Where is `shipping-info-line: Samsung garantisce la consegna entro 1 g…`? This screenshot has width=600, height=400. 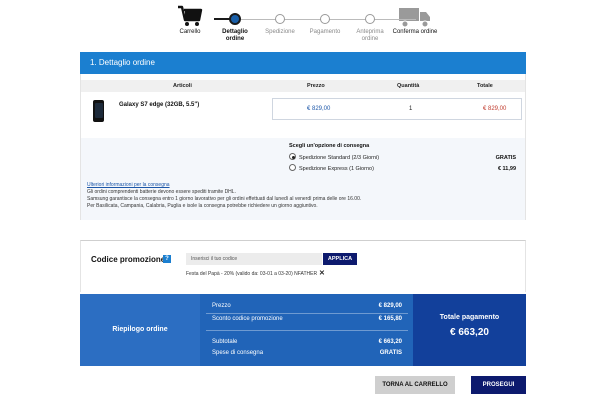
shipping-info-line: Samsung garantisce la consegna entro 1 g… is located at coordinates (224, 199).